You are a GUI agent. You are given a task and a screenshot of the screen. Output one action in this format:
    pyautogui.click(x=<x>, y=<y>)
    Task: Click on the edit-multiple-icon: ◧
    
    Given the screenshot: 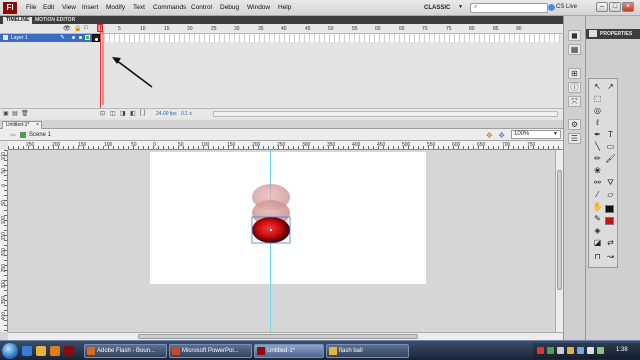 What is the action you would take?
    pyautogui.click(x=133, y=113)
    